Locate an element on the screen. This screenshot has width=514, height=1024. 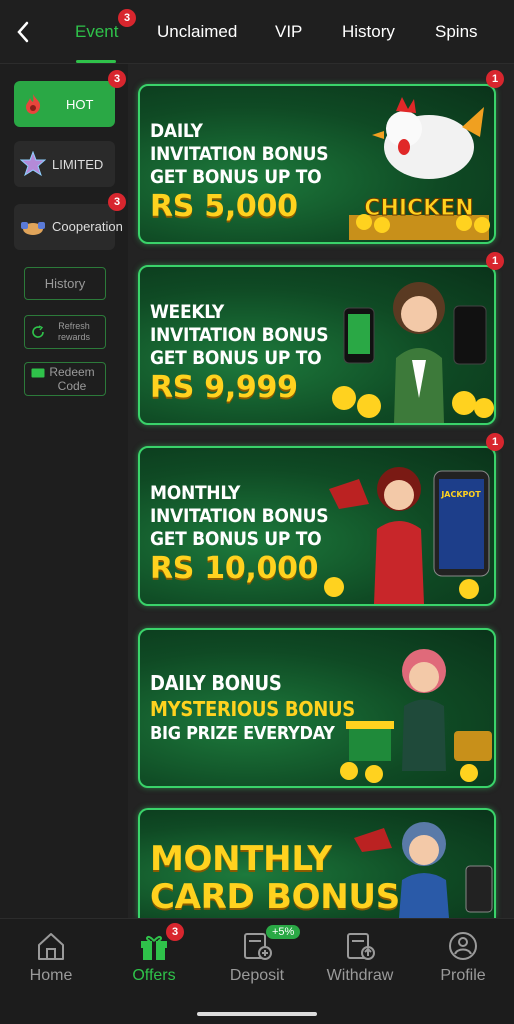
top-tab-bar: Event 3 Unclaimed VIP History Spins is located at coordinates (257, 32).